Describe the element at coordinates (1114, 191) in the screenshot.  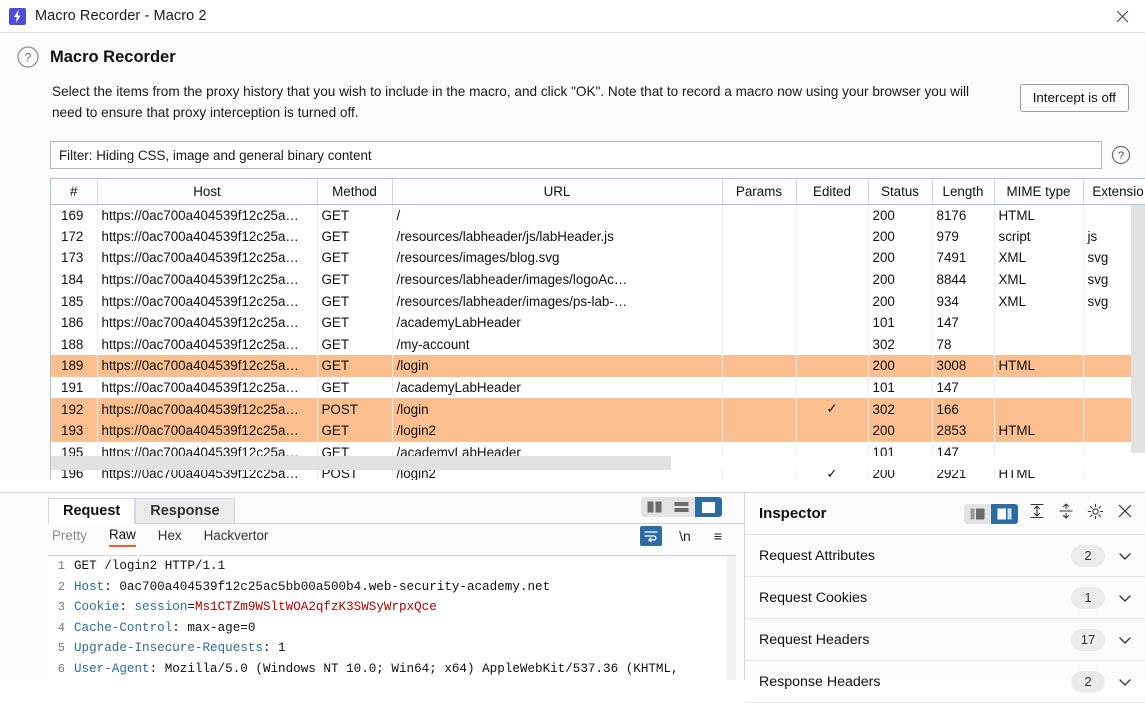
I see `column-header-extension: Extensio` at that location.